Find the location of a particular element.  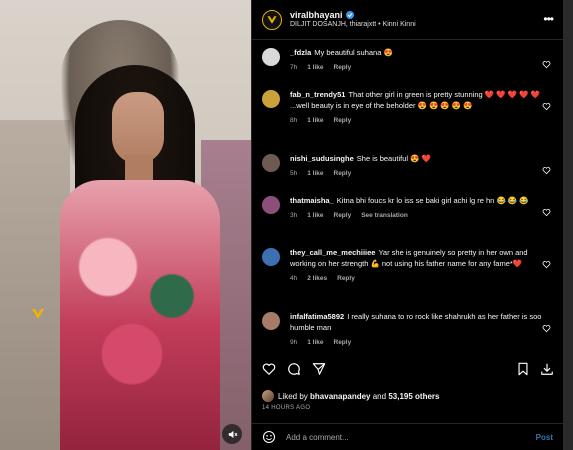

author-avatar is located at coordinates (272, 19).